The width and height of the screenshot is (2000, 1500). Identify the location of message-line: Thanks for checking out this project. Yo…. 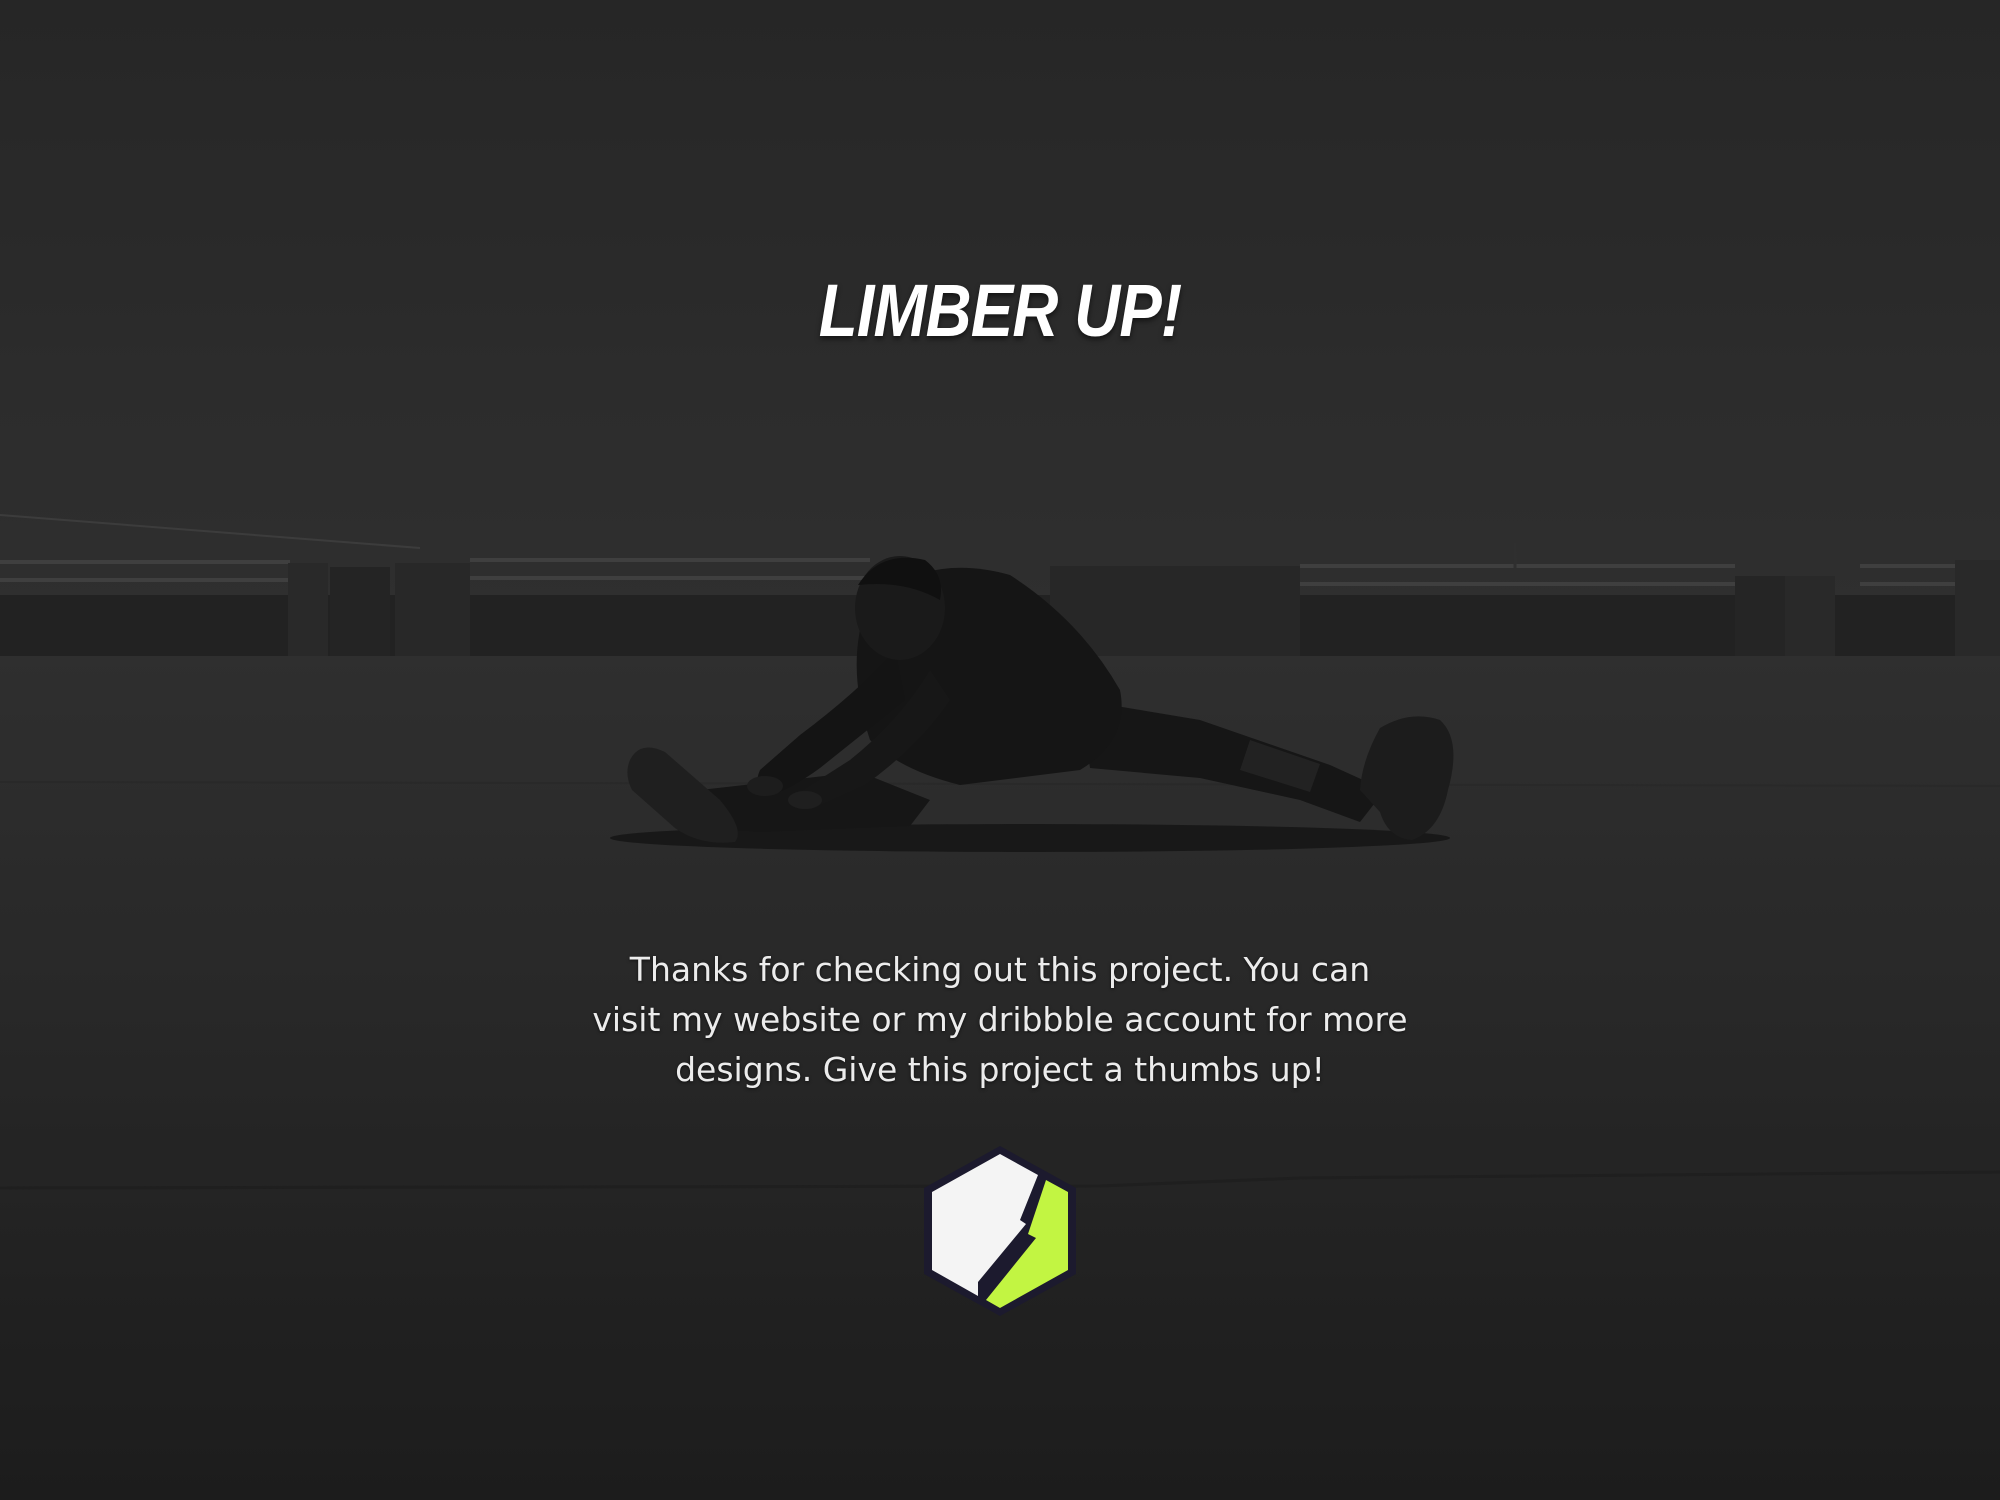
(1000, 969).